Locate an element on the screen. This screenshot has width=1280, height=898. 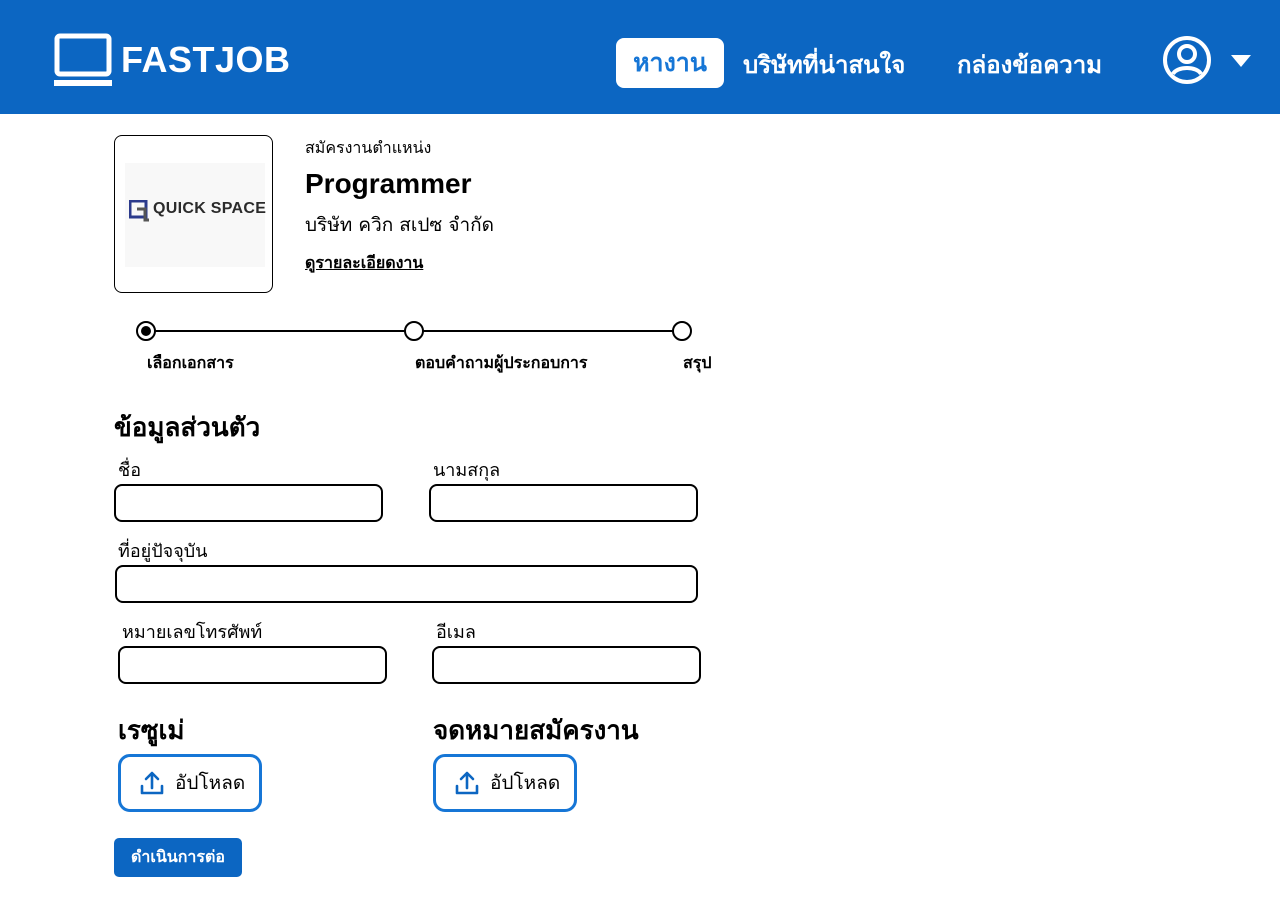
step-label-documents: เลือกเอกสาร is located at coordinates (190, 362).